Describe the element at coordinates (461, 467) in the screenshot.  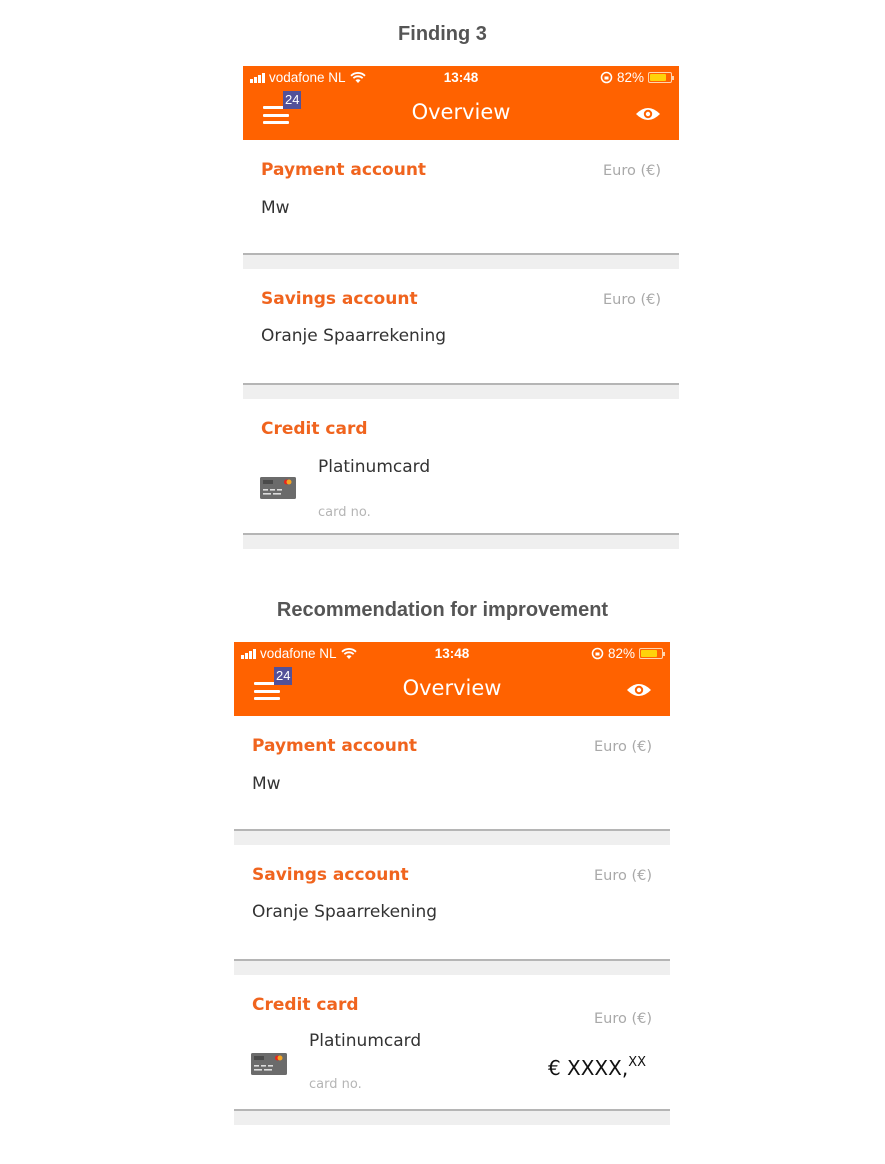
I see `credit-card-card: Credit card Platinumcard card no.` at that location.